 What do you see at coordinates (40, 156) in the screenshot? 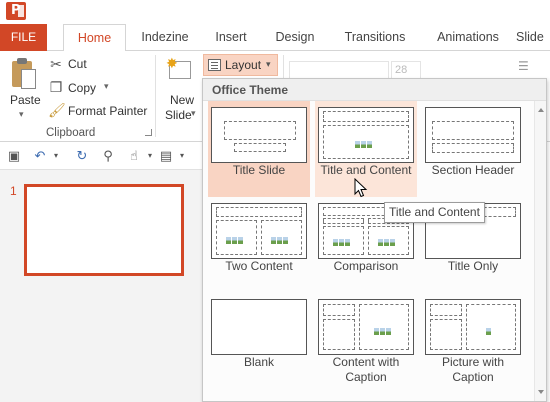
I see `undo-icon: ↶` at bounding box center [40, 156].